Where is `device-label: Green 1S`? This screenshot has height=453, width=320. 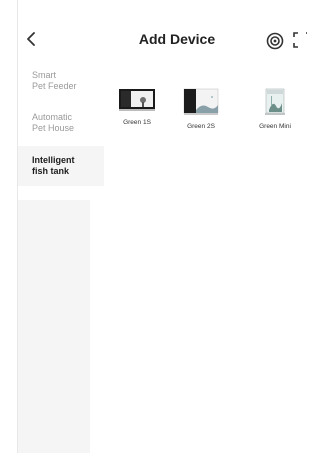 device-label: Green 1S is located at coordinates (137, 122).